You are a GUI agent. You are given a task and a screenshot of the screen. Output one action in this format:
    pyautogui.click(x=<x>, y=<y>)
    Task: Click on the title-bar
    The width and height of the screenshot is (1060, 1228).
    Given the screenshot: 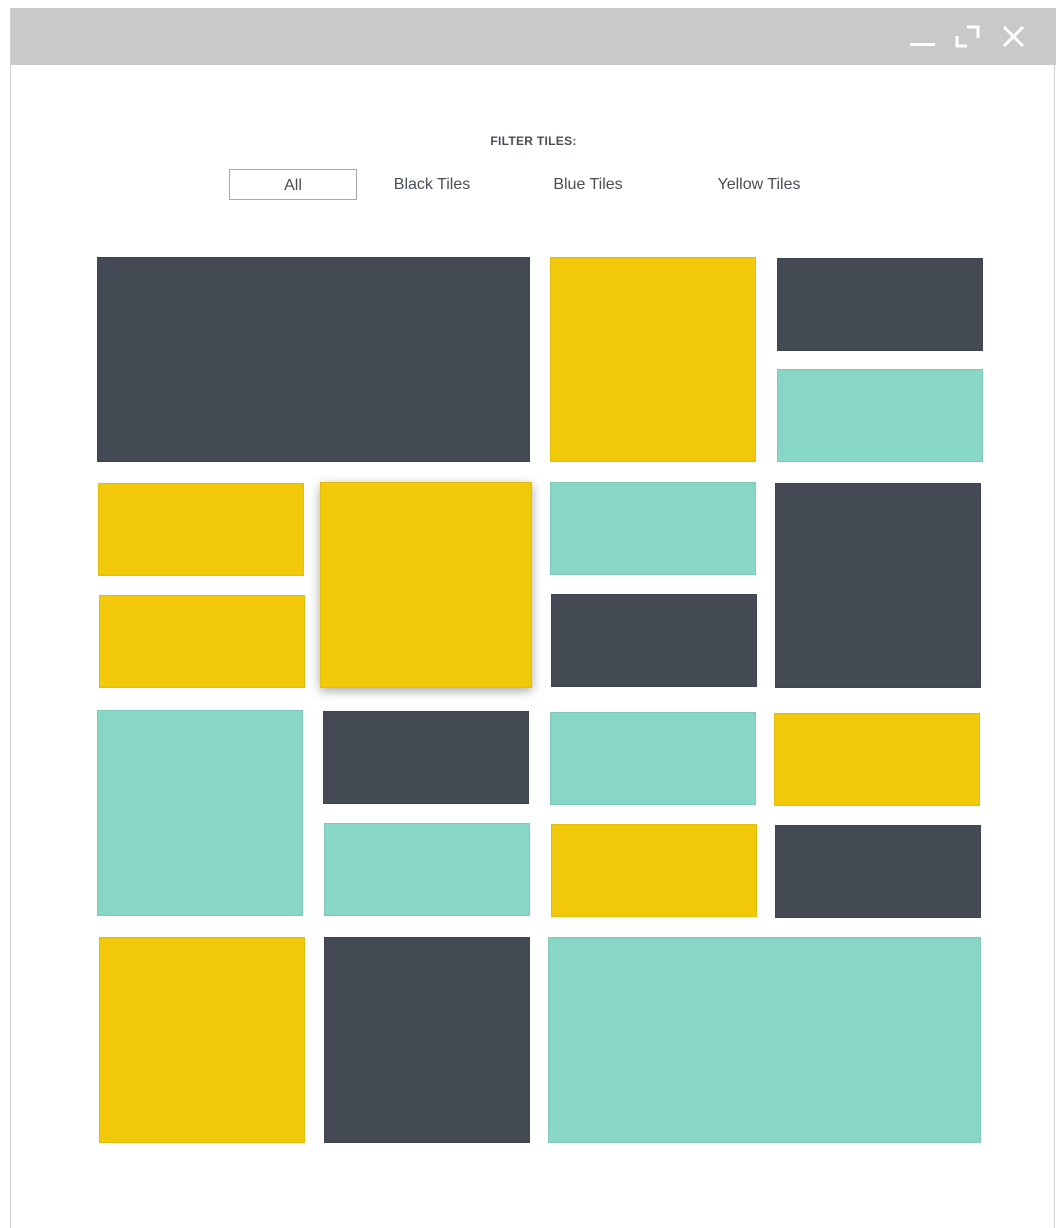 What is the action you would take?
    pyautogui.click(x=533, y=36)
    